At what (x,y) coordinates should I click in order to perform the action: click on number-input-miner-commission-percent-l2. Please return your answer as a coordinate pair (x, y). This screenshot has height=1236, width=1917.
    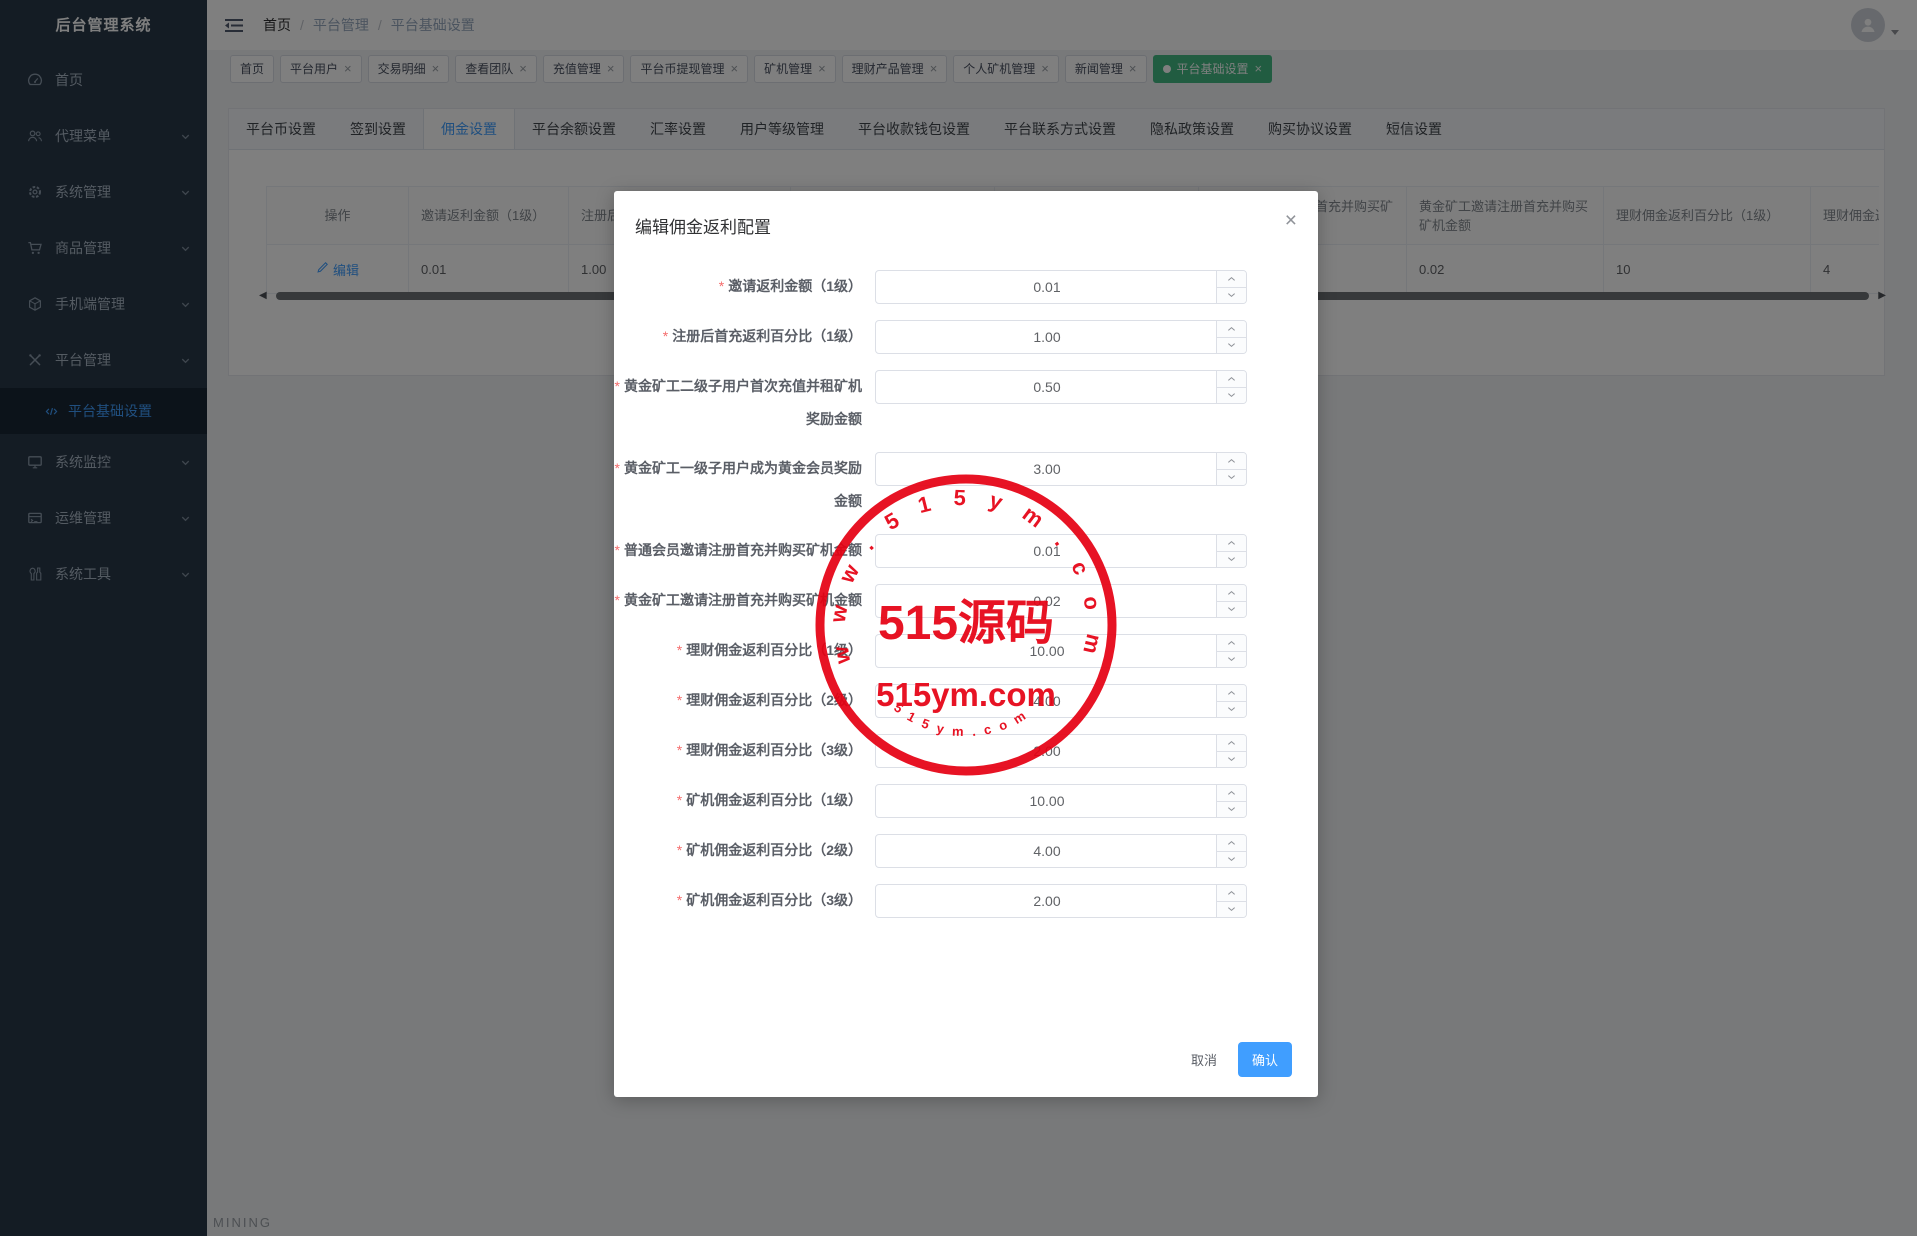
    Looking at the image, I should click on (1061, 851).